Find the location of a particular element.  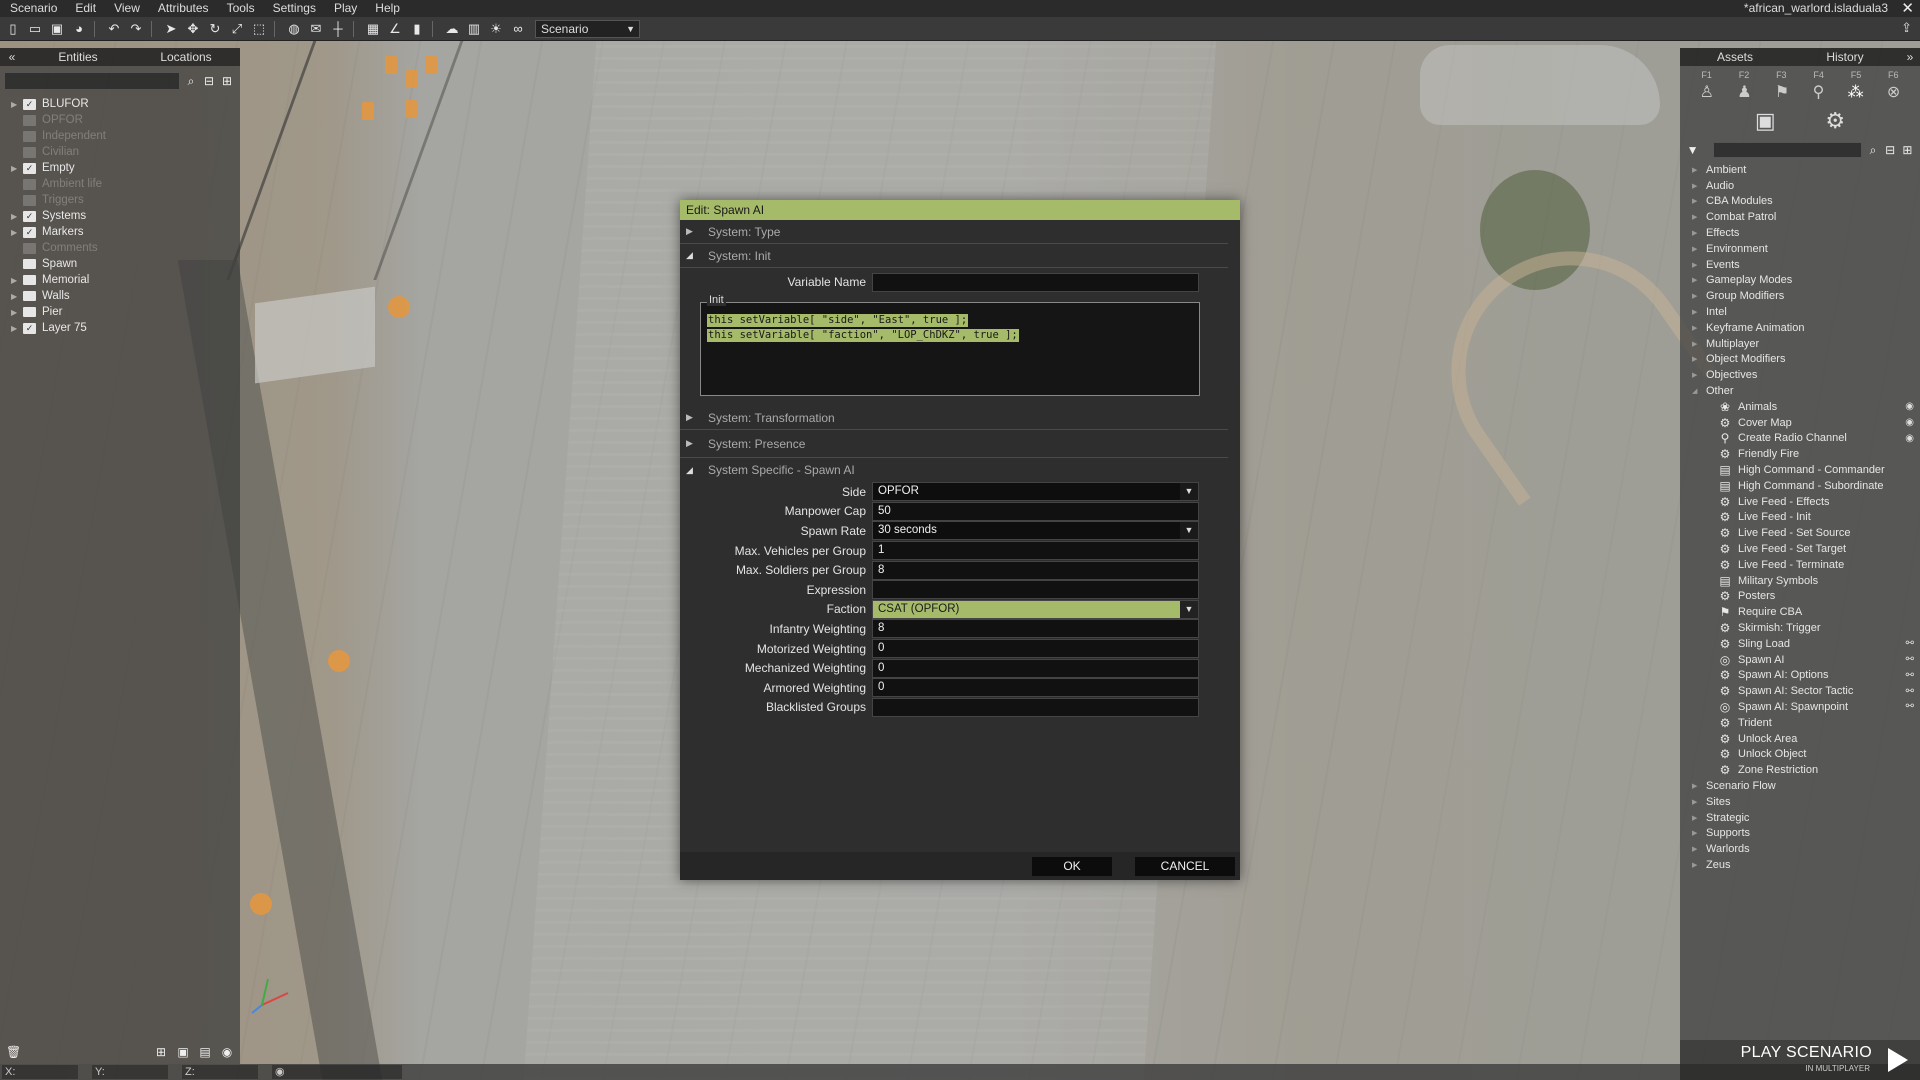

modules-category-icon: ⁂ is located at coordinates (1856, 92).